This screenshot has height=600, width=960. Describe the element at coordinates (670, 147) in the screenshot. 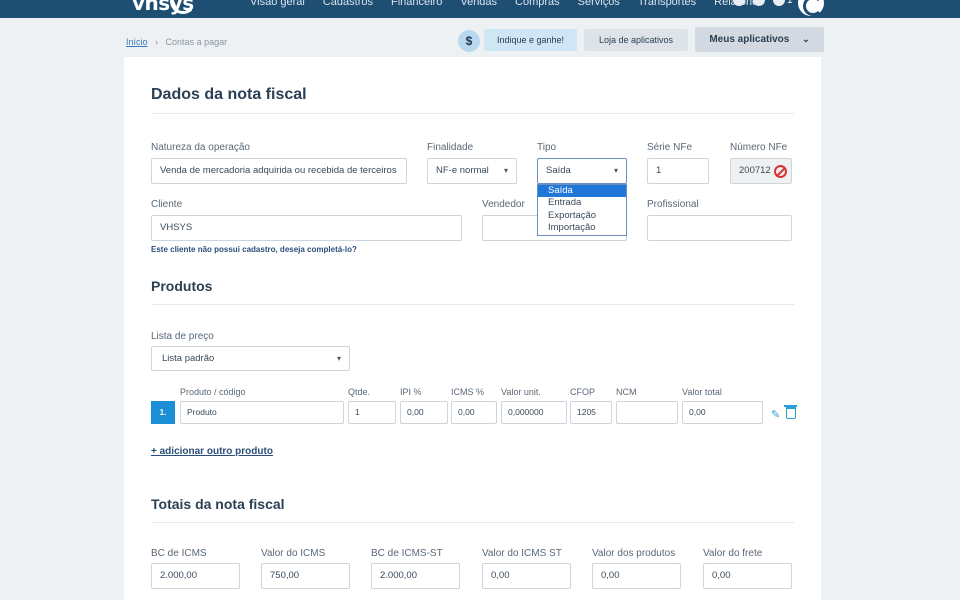

I see `serie-label: Série NFe` at that location.